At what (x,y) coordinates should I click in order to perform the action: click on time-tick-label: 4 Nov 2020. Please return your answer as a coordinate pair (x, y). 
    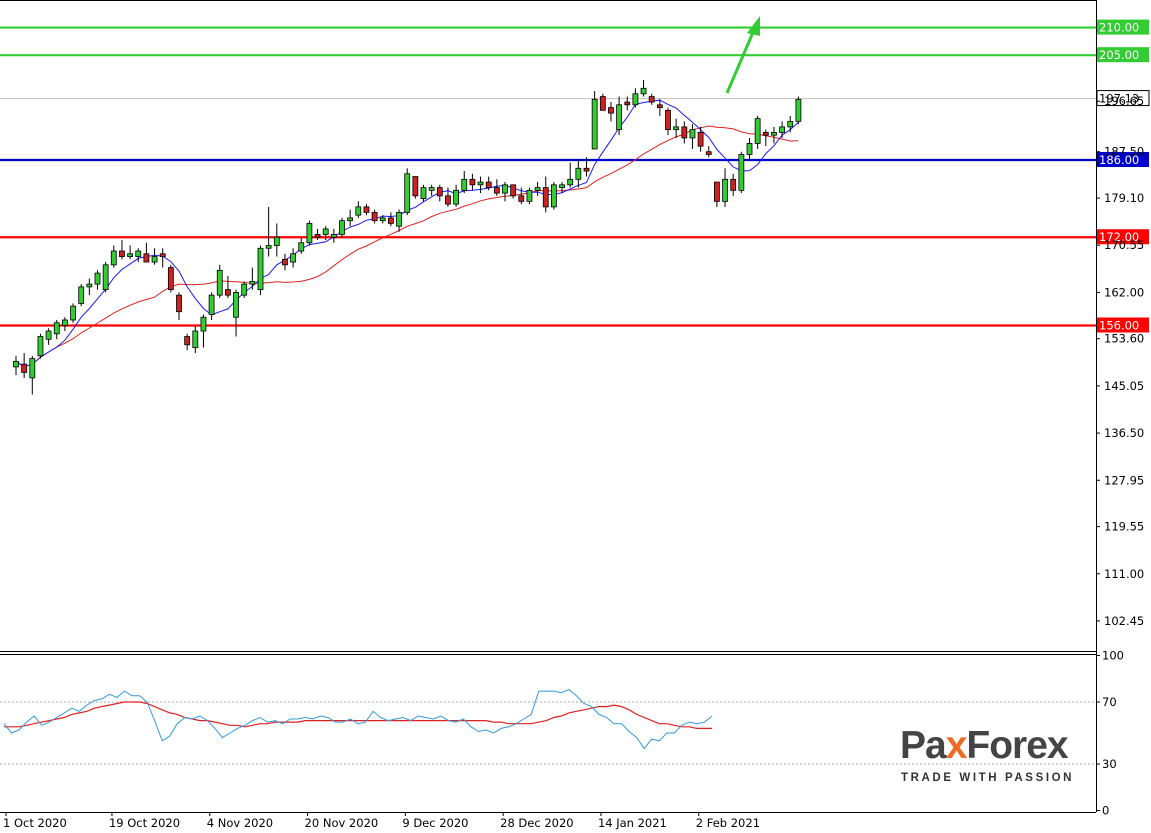
    Looking at the image, I should click on (240, 823).